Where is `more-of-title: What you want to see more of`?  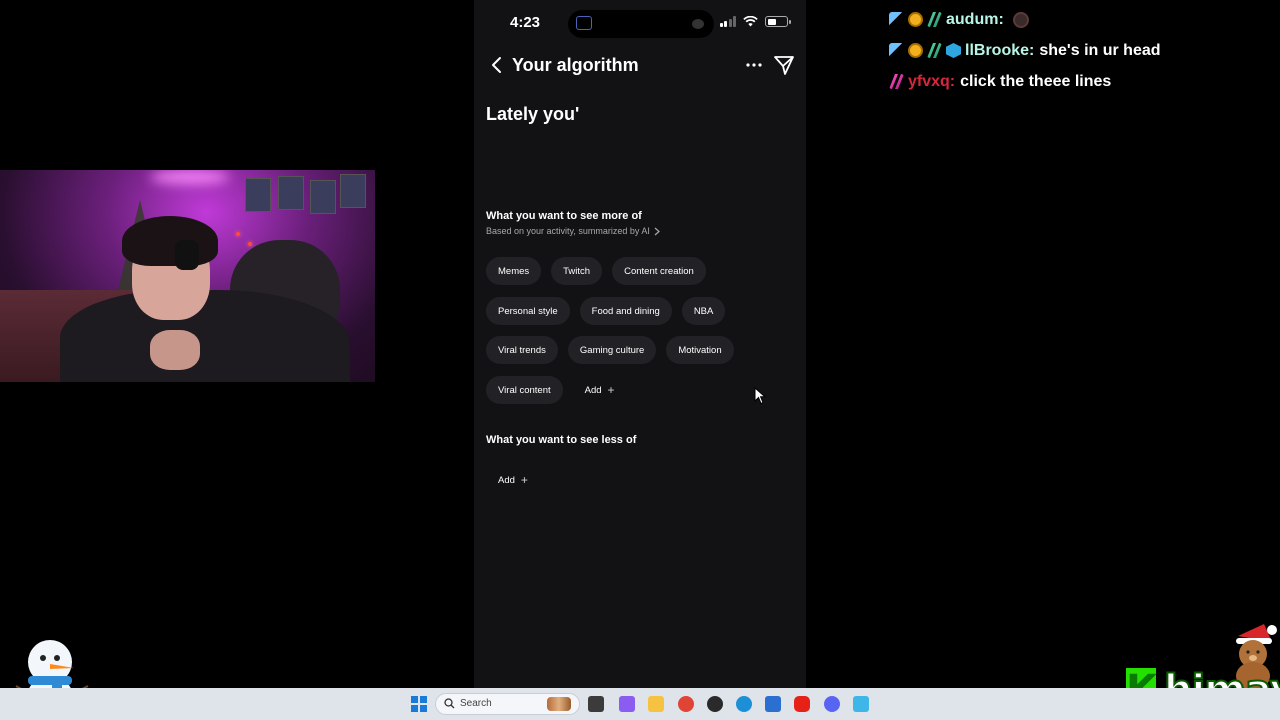
more-of-title: What you want to see more of is located at coordinates (564, 216).